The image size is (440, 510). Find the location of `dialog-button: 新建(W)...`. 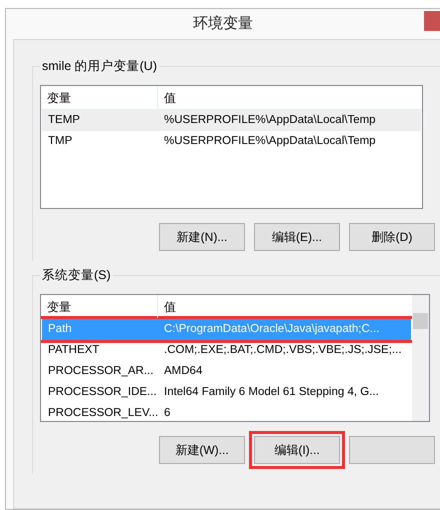

dialog-button: 新建(W)... is located at coordinates (202, 450).